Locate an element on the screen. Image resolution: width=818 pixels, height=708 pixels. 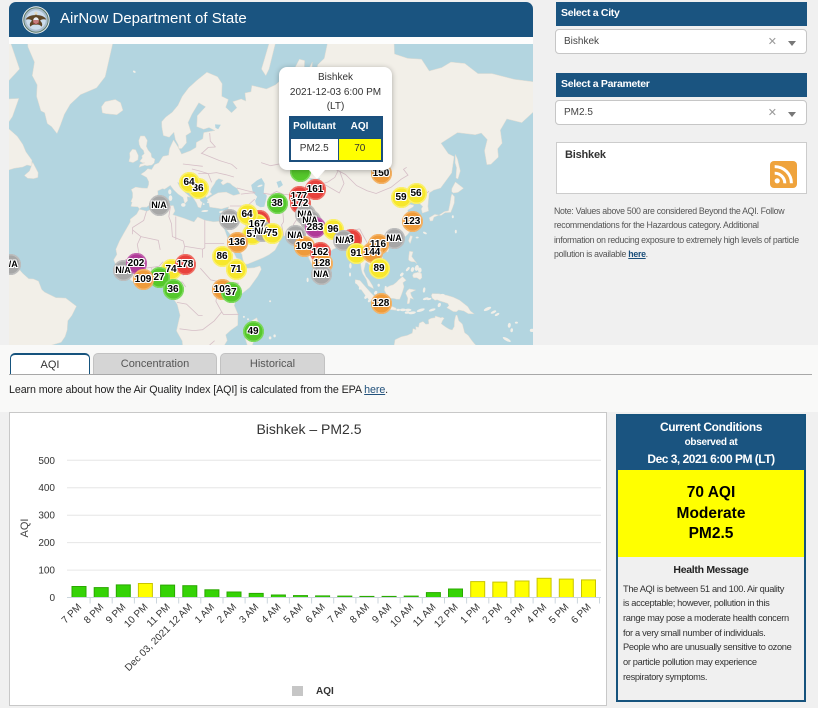
svg-text: 4 PM is located at coordinates (537, 614).